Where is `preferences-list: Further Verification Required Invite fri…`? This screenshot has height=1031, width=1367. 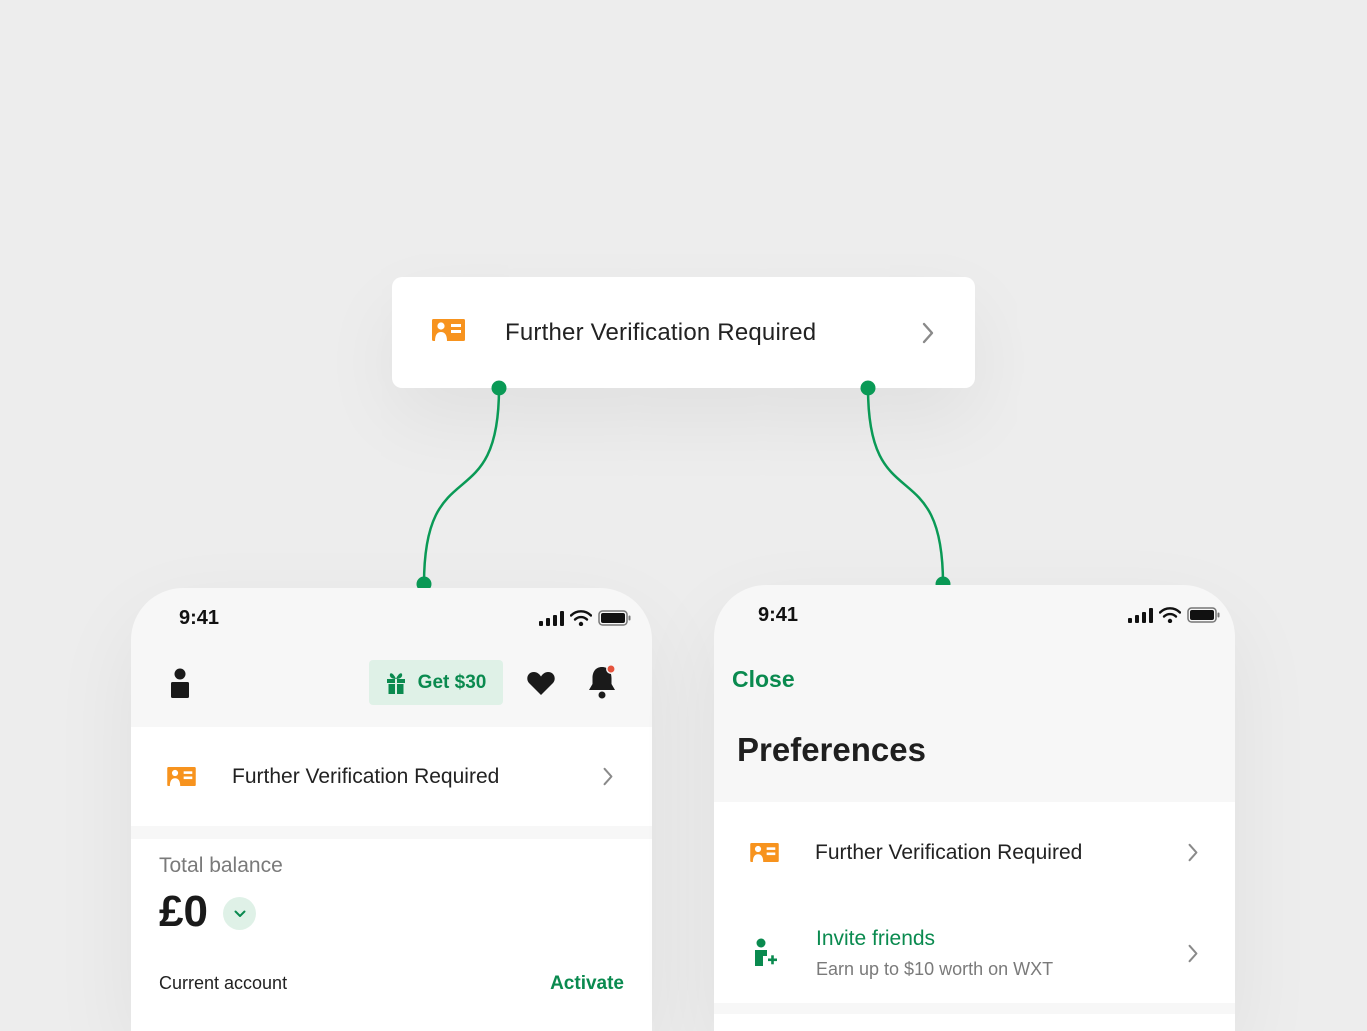 preferences-list: Further Verification Required Invite fri… is located at coordinates (974, 902).